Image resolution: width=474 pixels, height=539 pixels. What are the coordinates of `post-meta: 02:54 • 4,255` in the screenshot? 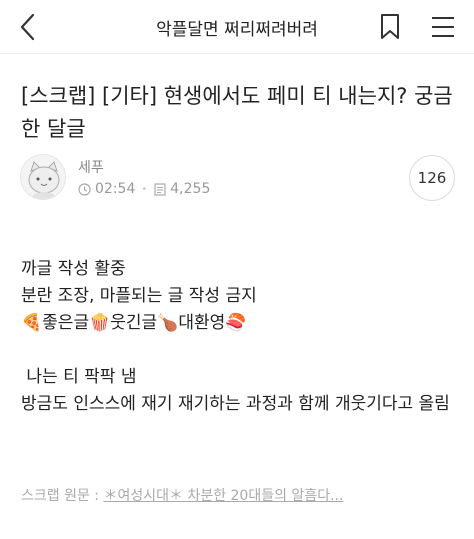 It's located at (144, 189).